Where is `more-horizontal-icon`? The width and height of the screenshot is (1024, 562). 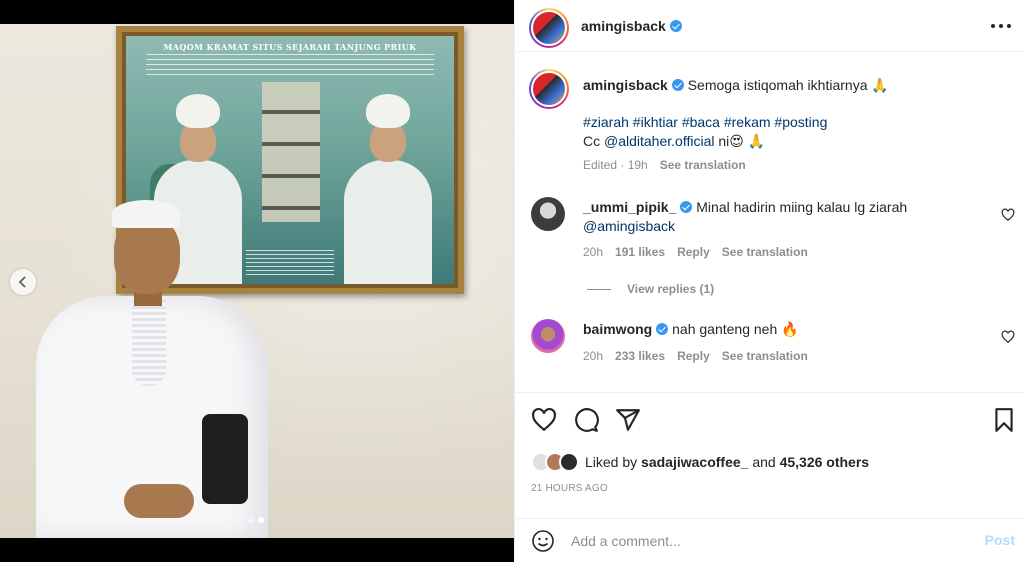
more-horizontal-icon is located at coordinates (993, 26).